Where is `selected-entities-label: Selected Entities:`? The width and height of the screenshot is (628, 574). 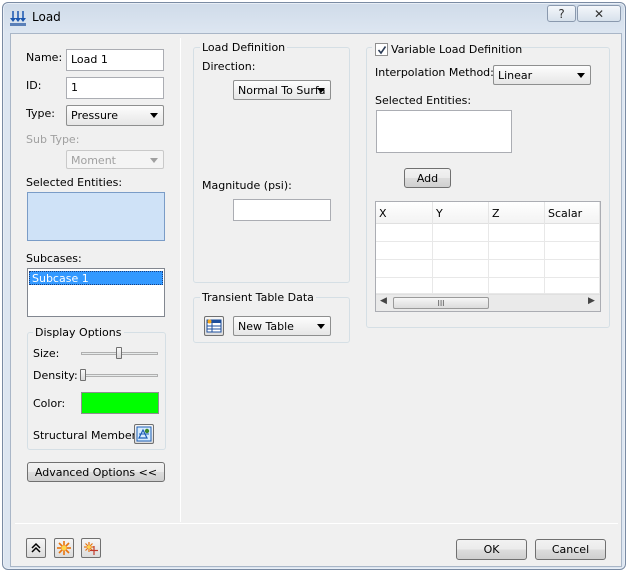
selected-entities-label: Selected Entities: is located at coordinates (74, 182).